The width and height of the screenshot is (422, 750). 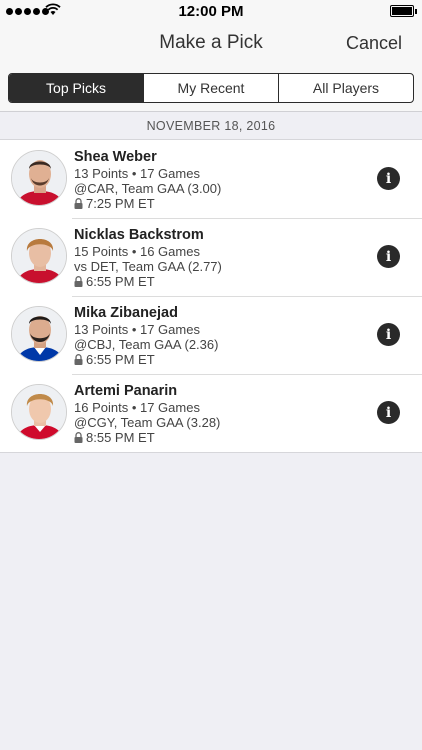 What do you see at coordinates (139, 235) in the screenshot?
I see `player-name: Nicklas Backstrom` at bounding box center [139, 235].